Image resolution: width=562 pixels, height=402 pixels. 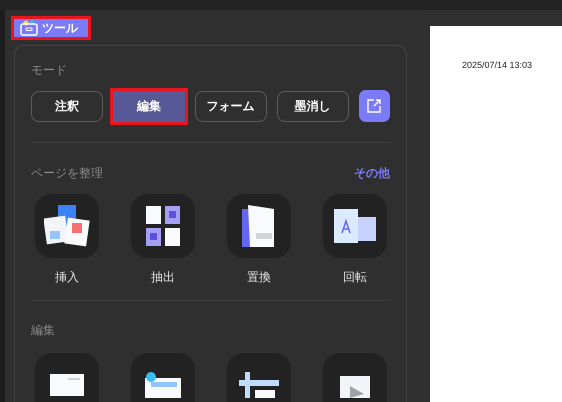 I want to click on external-link-icon, so click(x=374, y=106).